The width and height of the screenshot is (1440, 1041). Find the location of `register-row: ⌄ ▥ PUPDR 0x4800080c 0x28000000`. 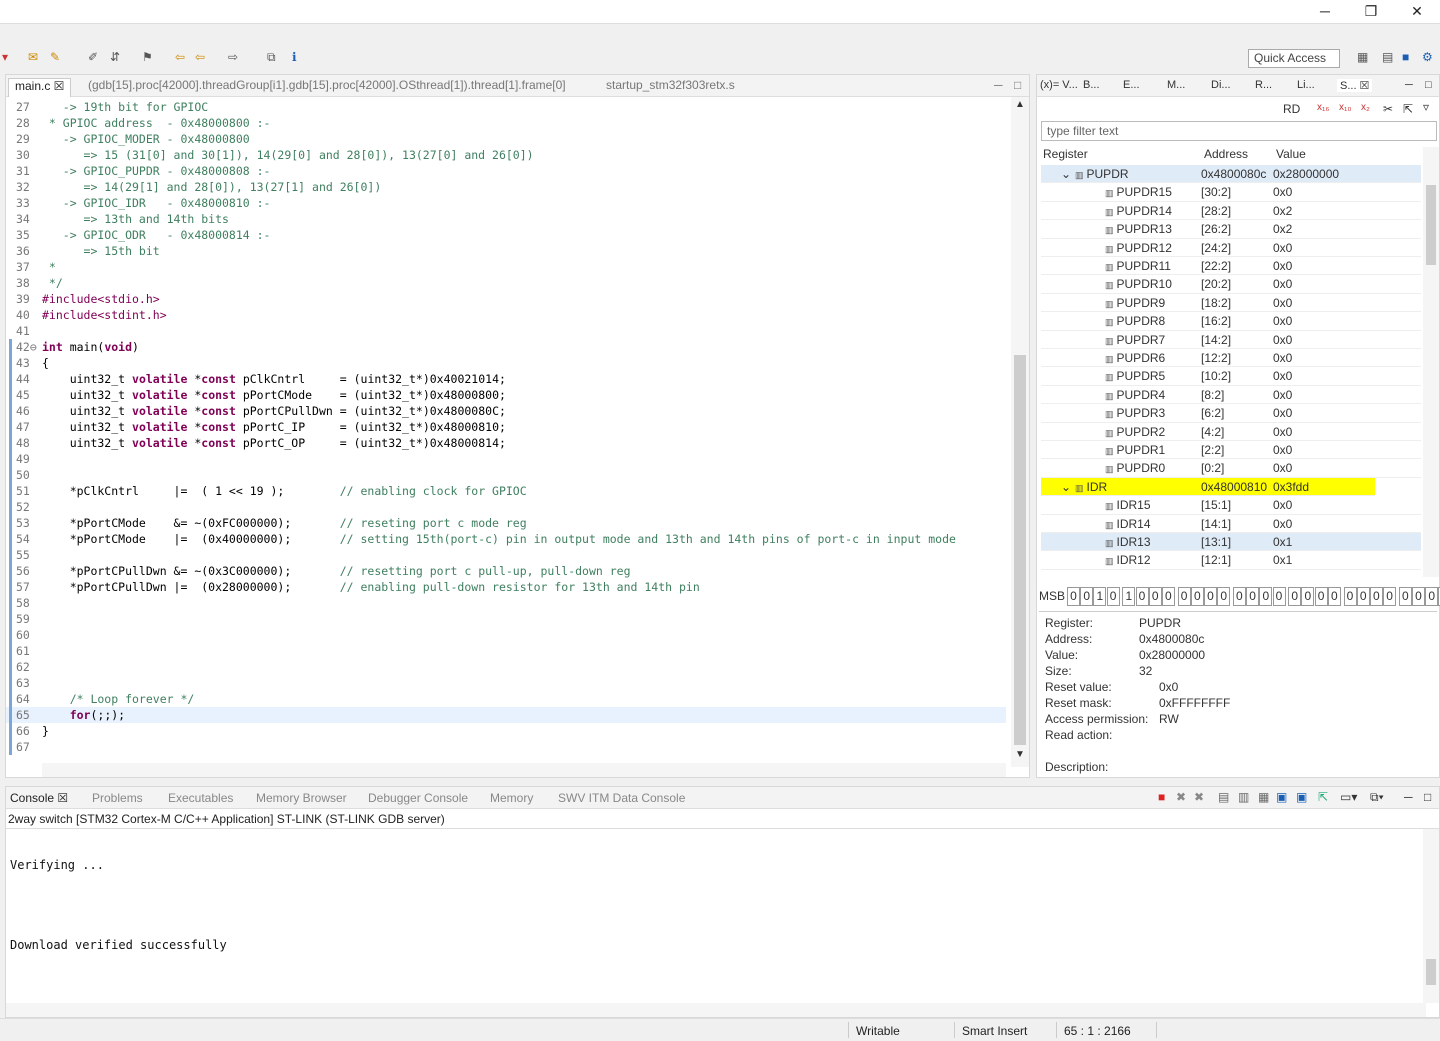

register-row: ⌄ ▥ PUPDR 0x4800080c 0x28000000 is located at coordinates (1231, 174).